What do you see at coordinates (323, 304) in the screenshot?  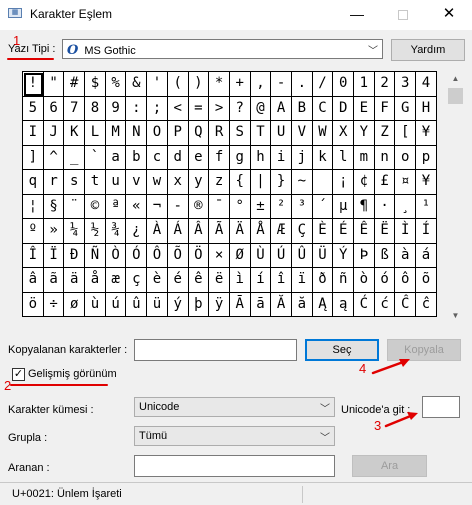 I see `char-cell: Ą` at bounding box center [323, 304].